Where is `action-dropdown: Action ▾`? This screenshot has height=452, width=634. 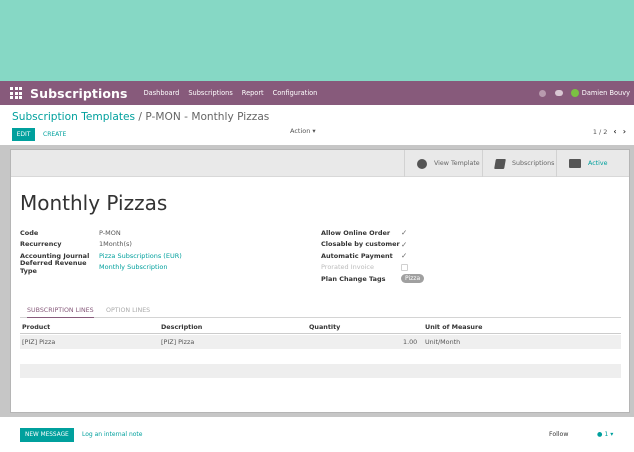
action-dropdown: Action ▾ is located at coordinates (303, 131).